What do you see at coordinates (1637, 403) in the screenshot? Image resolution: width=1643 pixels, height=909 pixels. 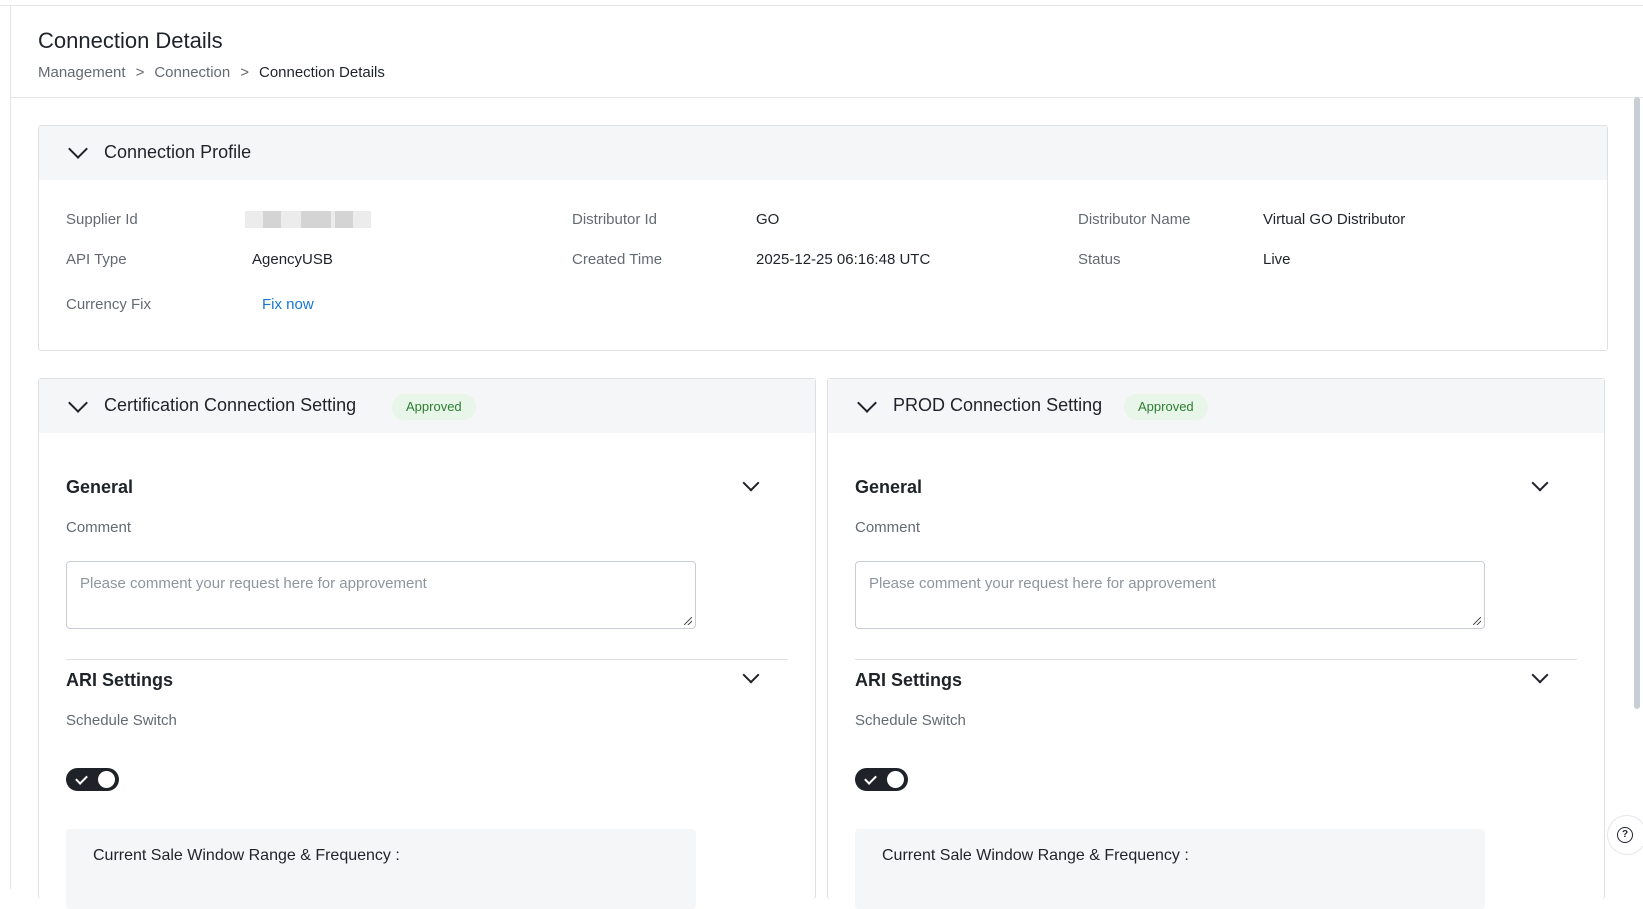 I see `vertical-scrollbar` at bounding box center [1637, 403].